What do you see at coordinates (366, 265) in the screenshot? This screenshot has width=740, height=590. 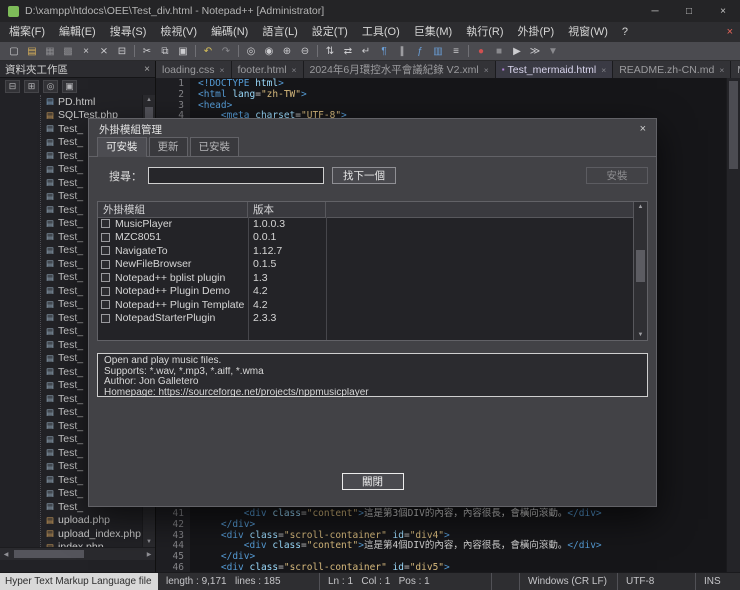 I see `plugin-row: NewFileBrowser 0.1.5` at bounding box center [366, 265].